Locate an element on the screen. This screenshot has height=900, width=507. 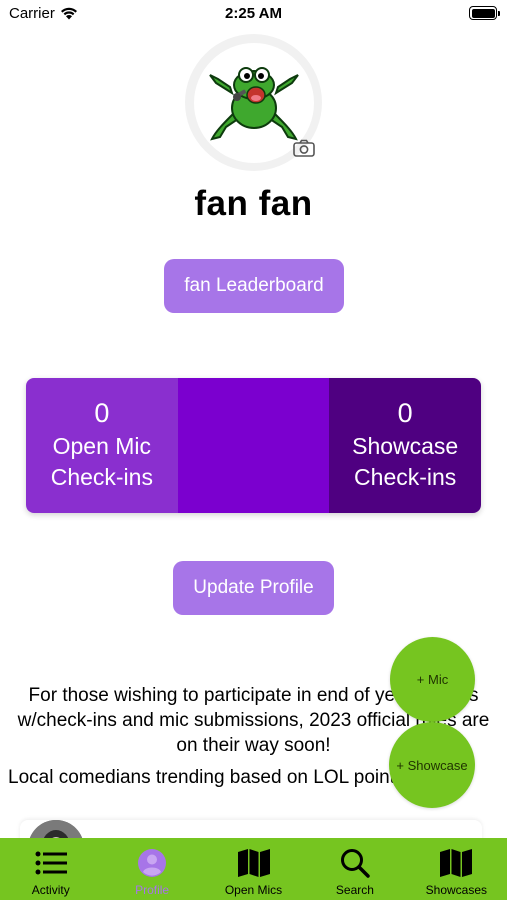
showcase-label: Showcase is located at coordinates (405, 446).